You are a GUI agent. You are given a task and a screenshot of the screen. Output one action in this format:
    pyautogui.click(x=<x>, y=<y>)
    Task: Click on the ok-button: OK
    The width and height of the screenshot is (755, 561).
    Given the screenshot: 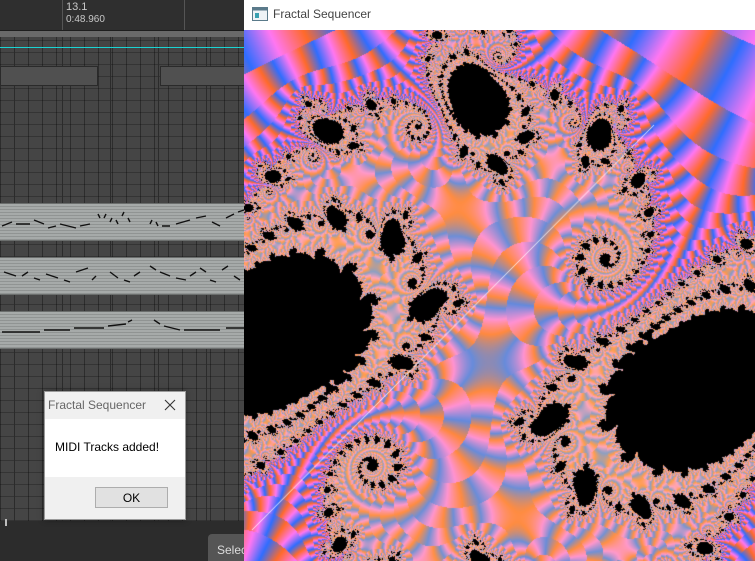 What is the action you would take?
    pyautogui.click(x=131, y=497)
    